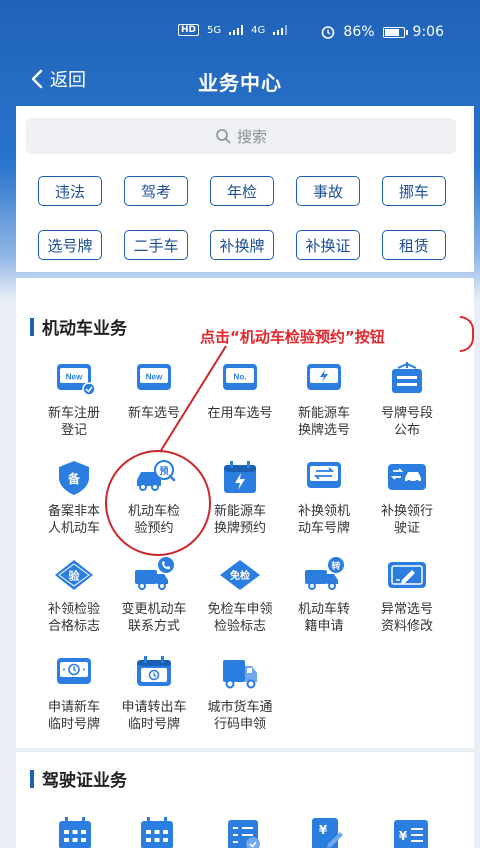  What do you see at coordinates (240, 477) in the screenshot?
I see `ev-calendar-icon` at bounding box center [240, 477].